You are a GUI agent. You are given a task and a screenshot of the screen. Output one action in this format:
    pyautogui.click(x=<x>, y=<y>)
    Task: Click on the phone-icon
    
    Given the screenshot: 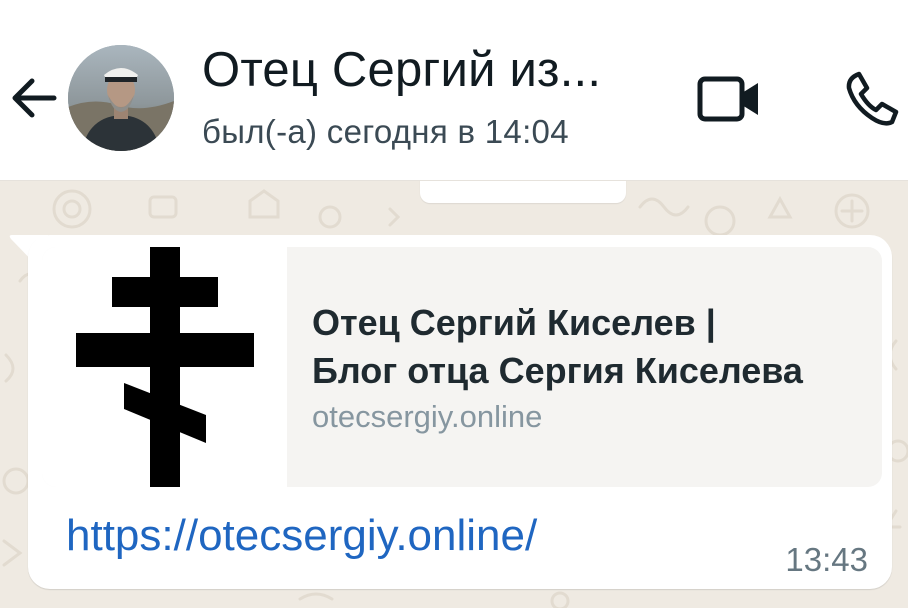 What is the action you would take?
    pyautogui.click(x=872, y=98)
    